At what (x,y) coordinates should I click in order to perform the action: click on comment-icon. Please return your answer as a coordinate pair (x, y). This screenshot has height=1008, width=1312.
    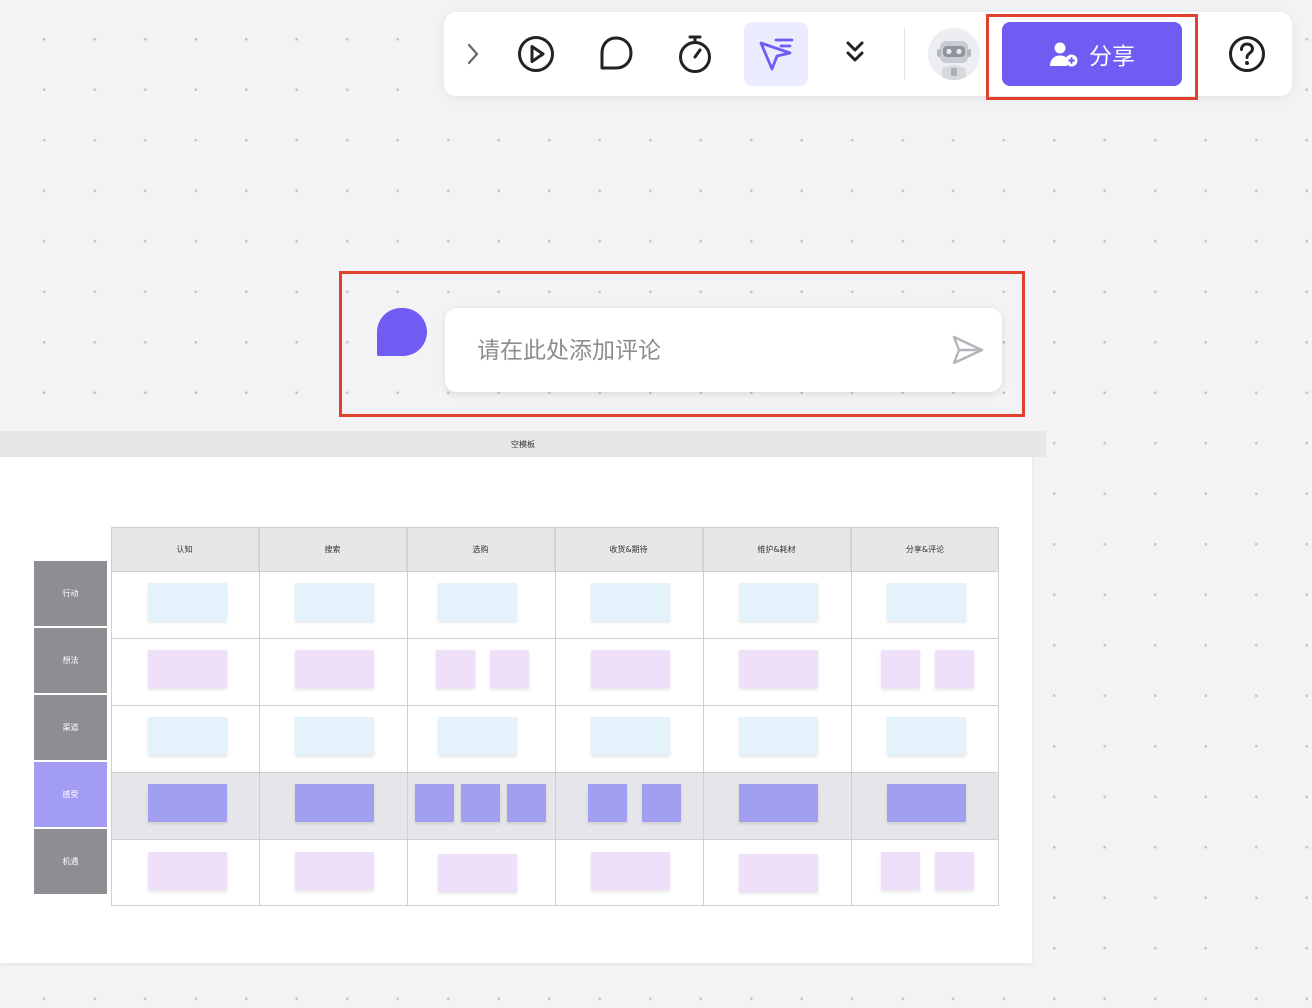
    Looking at the image, I should click on (616, 53).